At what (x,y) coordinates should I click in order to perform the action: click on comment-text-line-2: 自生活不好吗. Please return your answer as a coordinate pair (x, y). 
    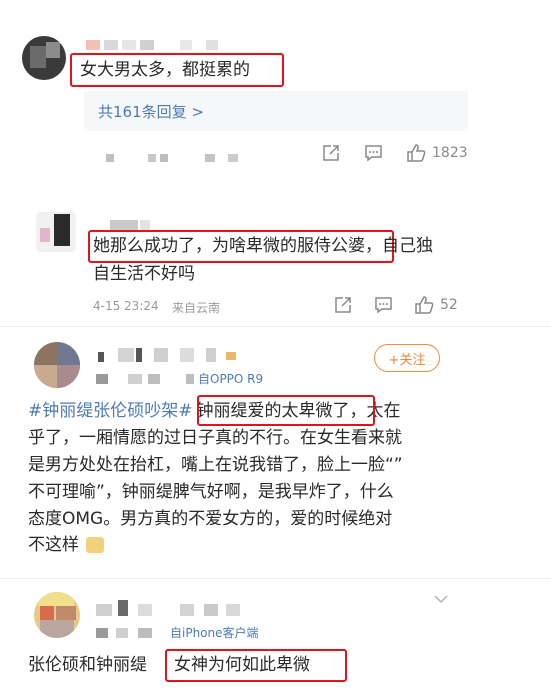
    Looking at the image, I should click on (144, 274).